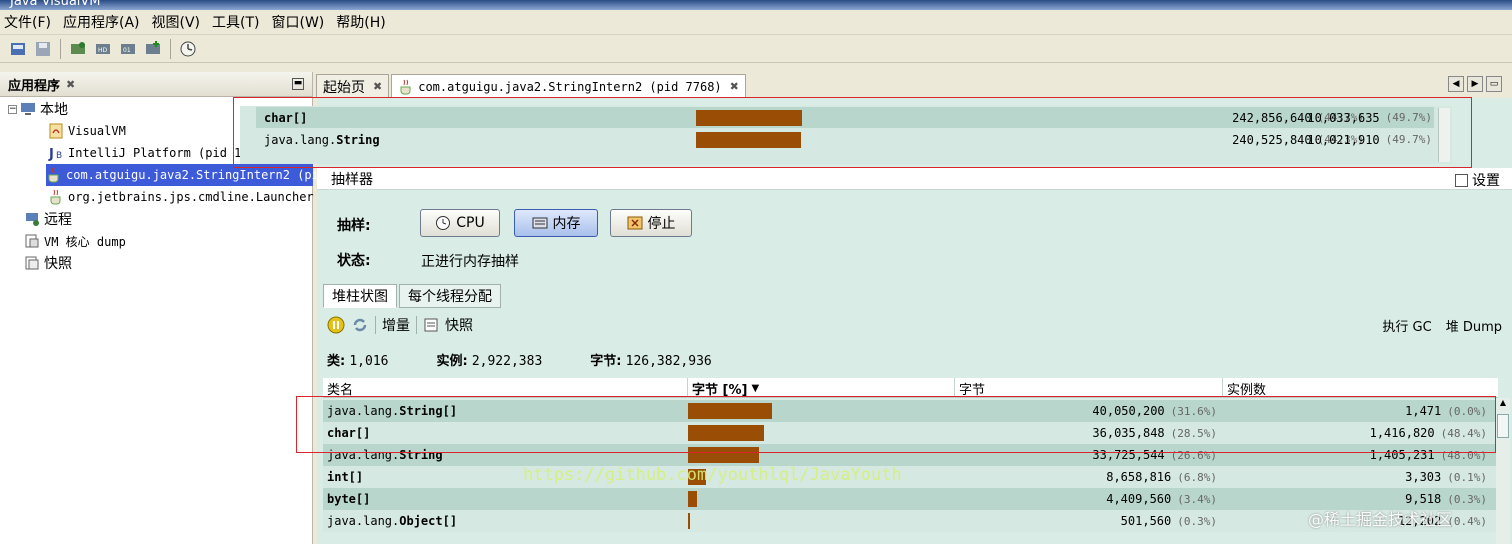 The image size is (1512, 544). What do you see at coordinates (298, 22) in the screenshot?
I see `menu-window: 窗口(W)` at bounding box center [298, 22].